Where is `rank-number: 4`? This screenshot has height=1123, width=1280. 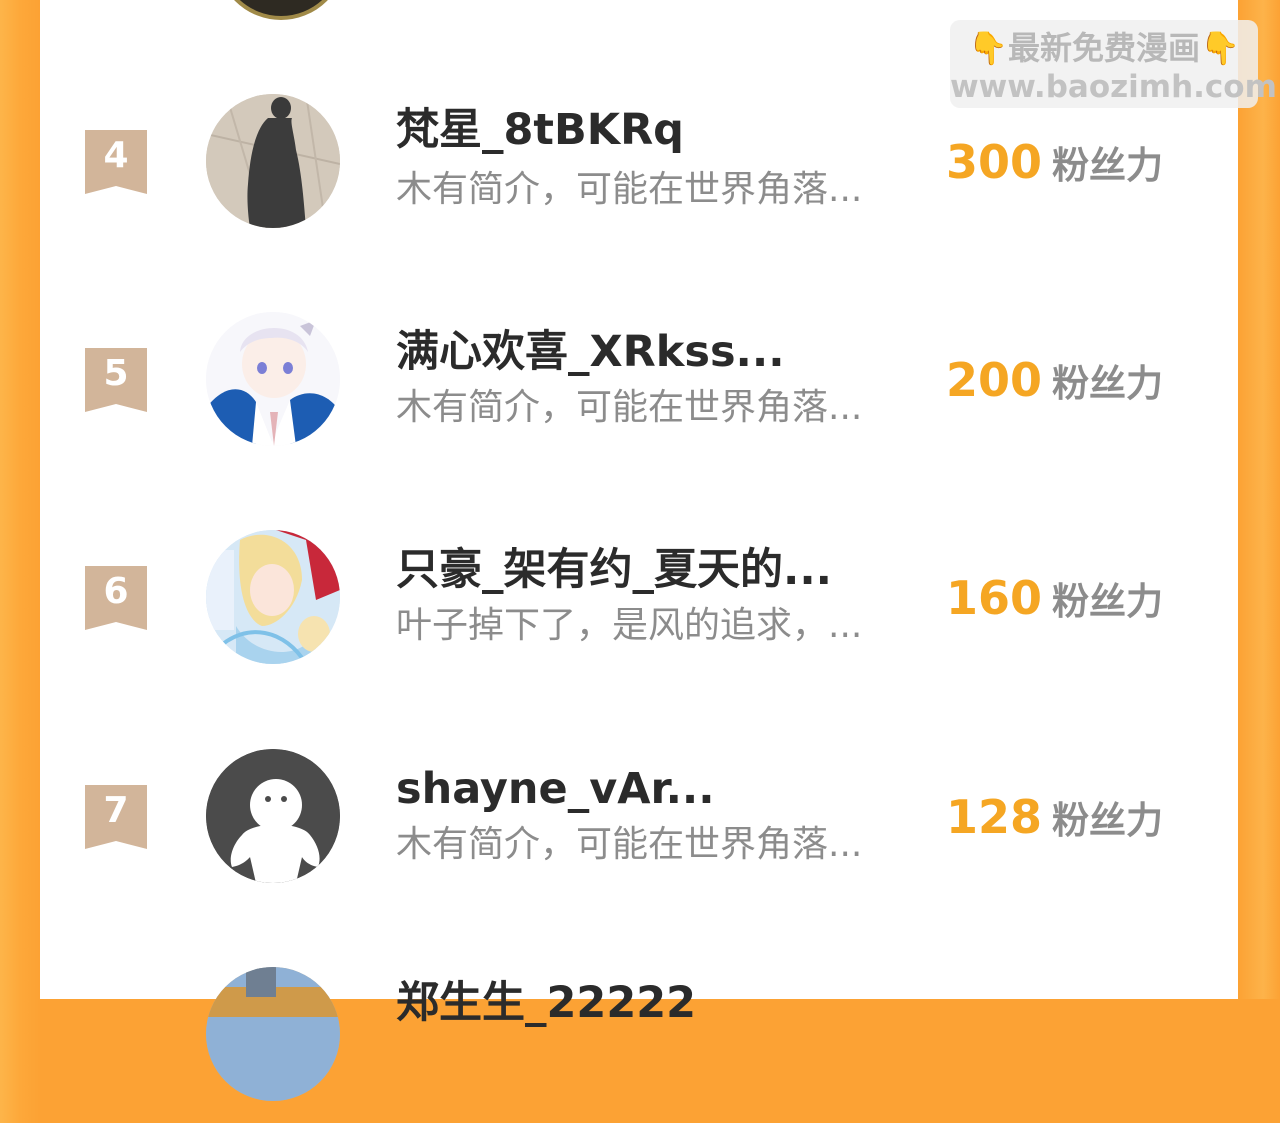
rank-number: 4 is located at coordinates (116, 155).